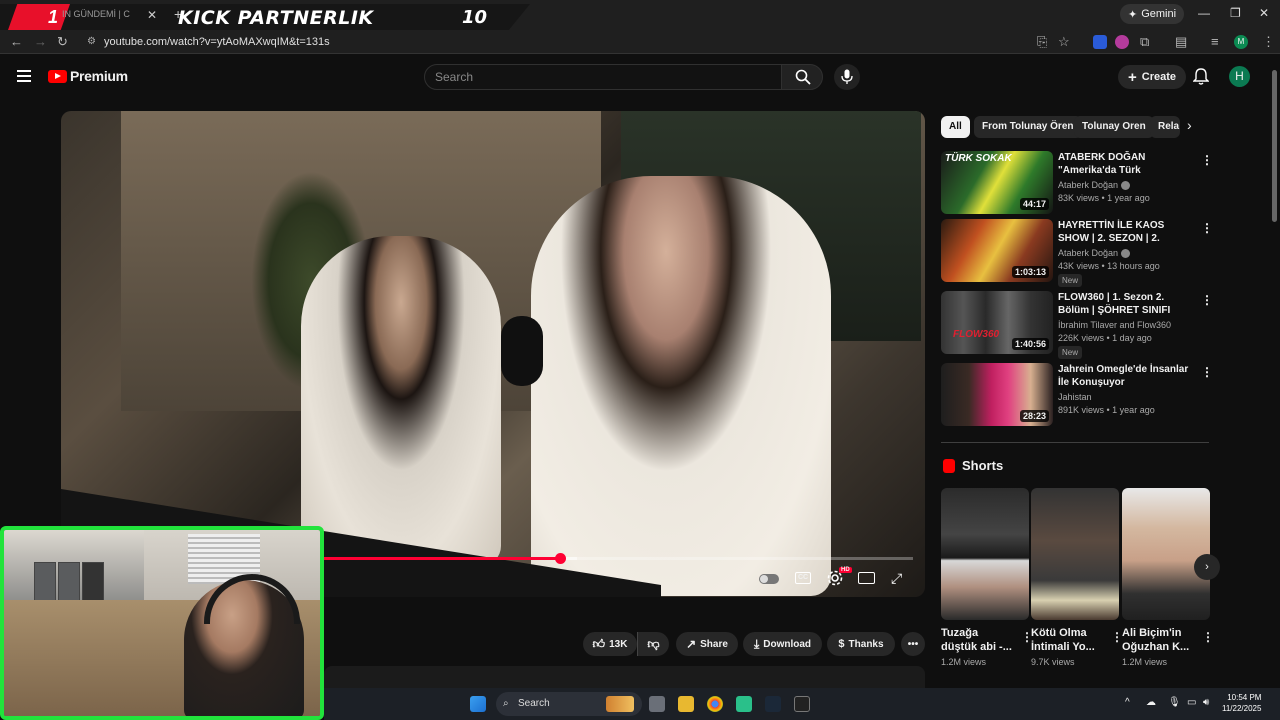 The height and width of the screenshot is (720, 1280). I want to click on overlay-right-number: 10, so click(475, 17).